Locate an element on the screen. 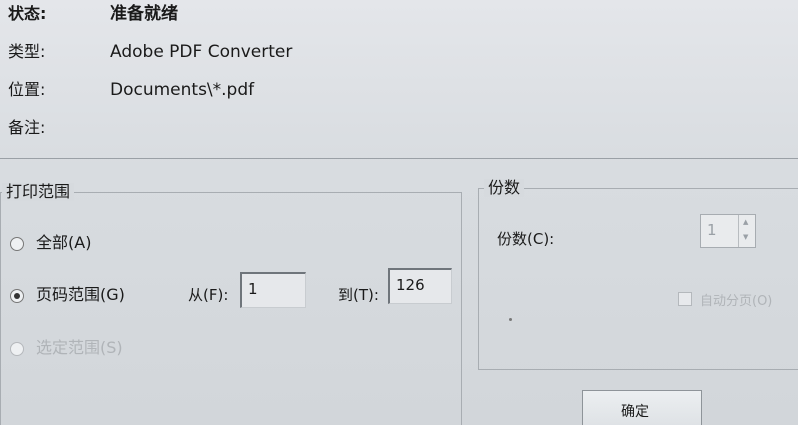 Image resolution: width=798 pixels, height=425 pixels. radio-selection is located at coordinates (17, 349).